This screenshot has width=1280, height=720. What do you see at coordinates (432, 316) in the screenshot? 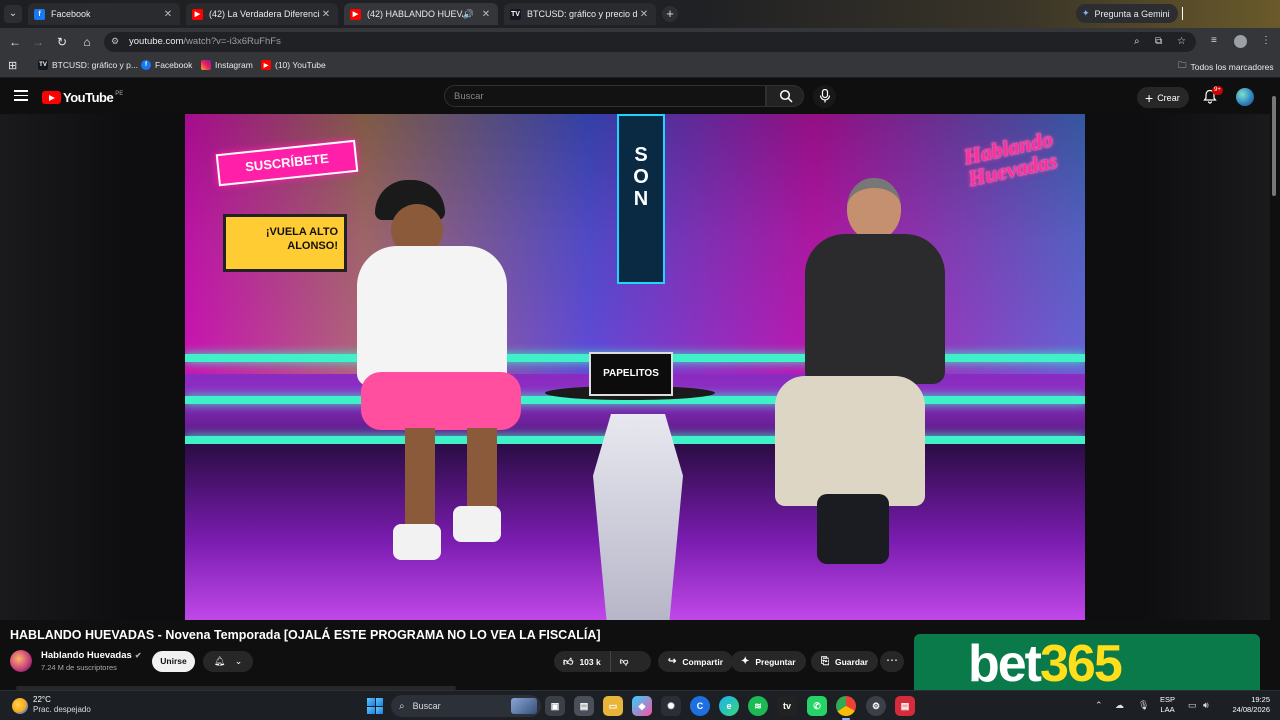
I see `host-left-shirt` at bounding box center [432, 316].